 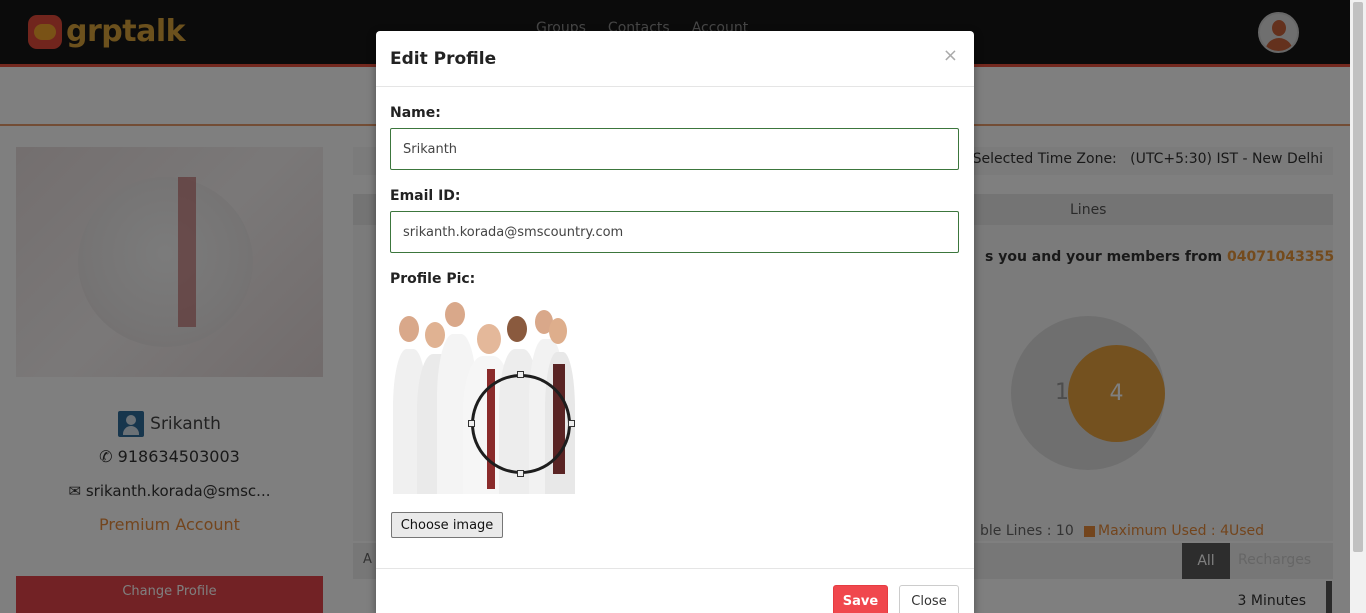 I want to click on profile-pic-label: Profile Pic:, so click(x=433, y=279).